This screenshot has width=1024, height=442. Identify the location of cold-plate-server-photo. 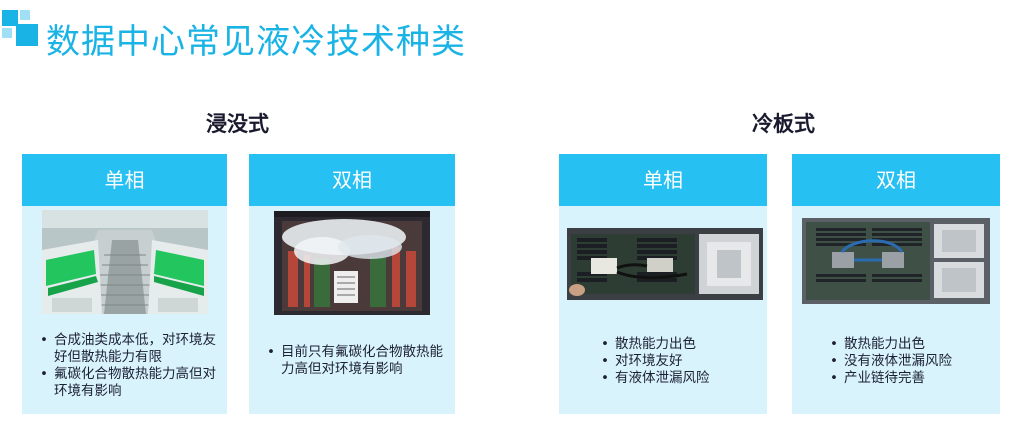
(665, 264).